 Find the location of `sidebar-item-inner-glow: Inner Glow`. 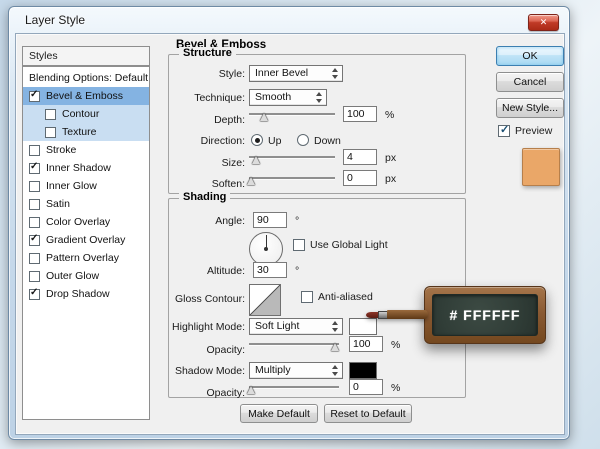

sidebar-item-inner-glow: Inner Glow is located at coordinates (86, 186).